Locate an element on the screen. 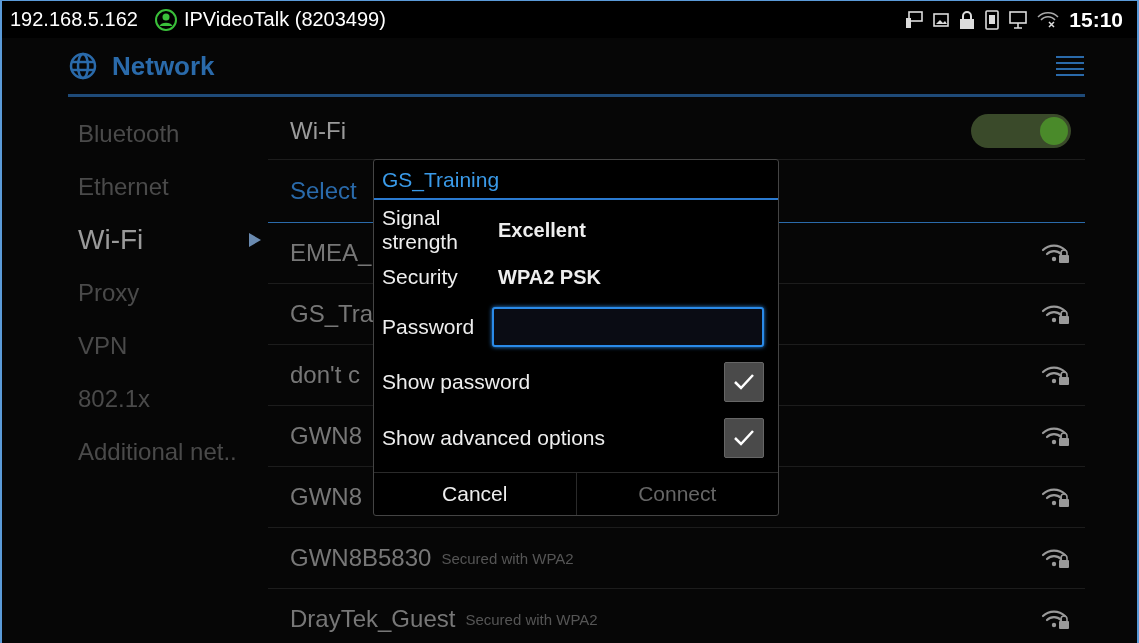 Image resolution: width=1139 pixels, height=643 pixels. option-label: Show password is located at coordinates (456, 382).